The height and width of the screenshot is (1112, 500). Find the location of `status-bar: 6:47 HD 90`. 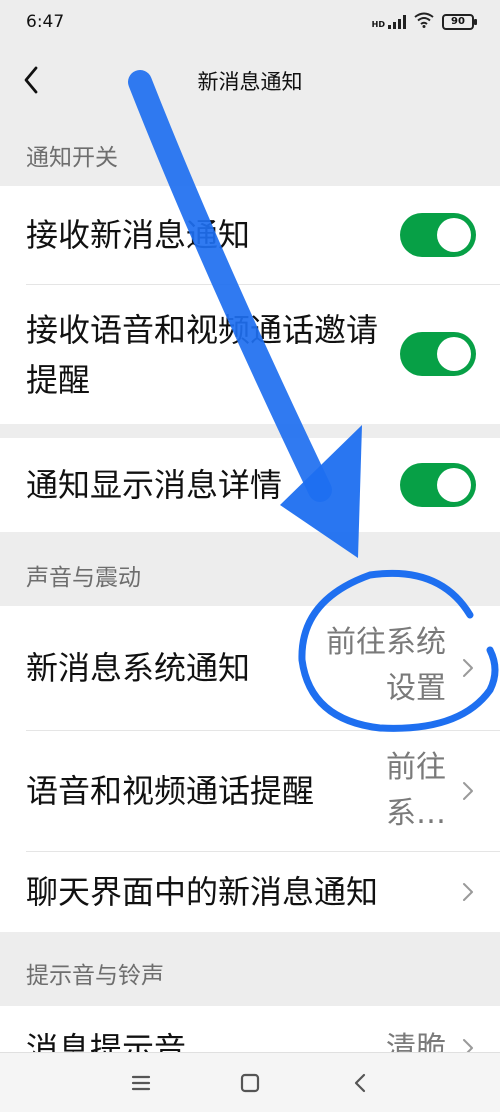

status-bar: 6:47 HD 90 is located at coordinates (250, 23).